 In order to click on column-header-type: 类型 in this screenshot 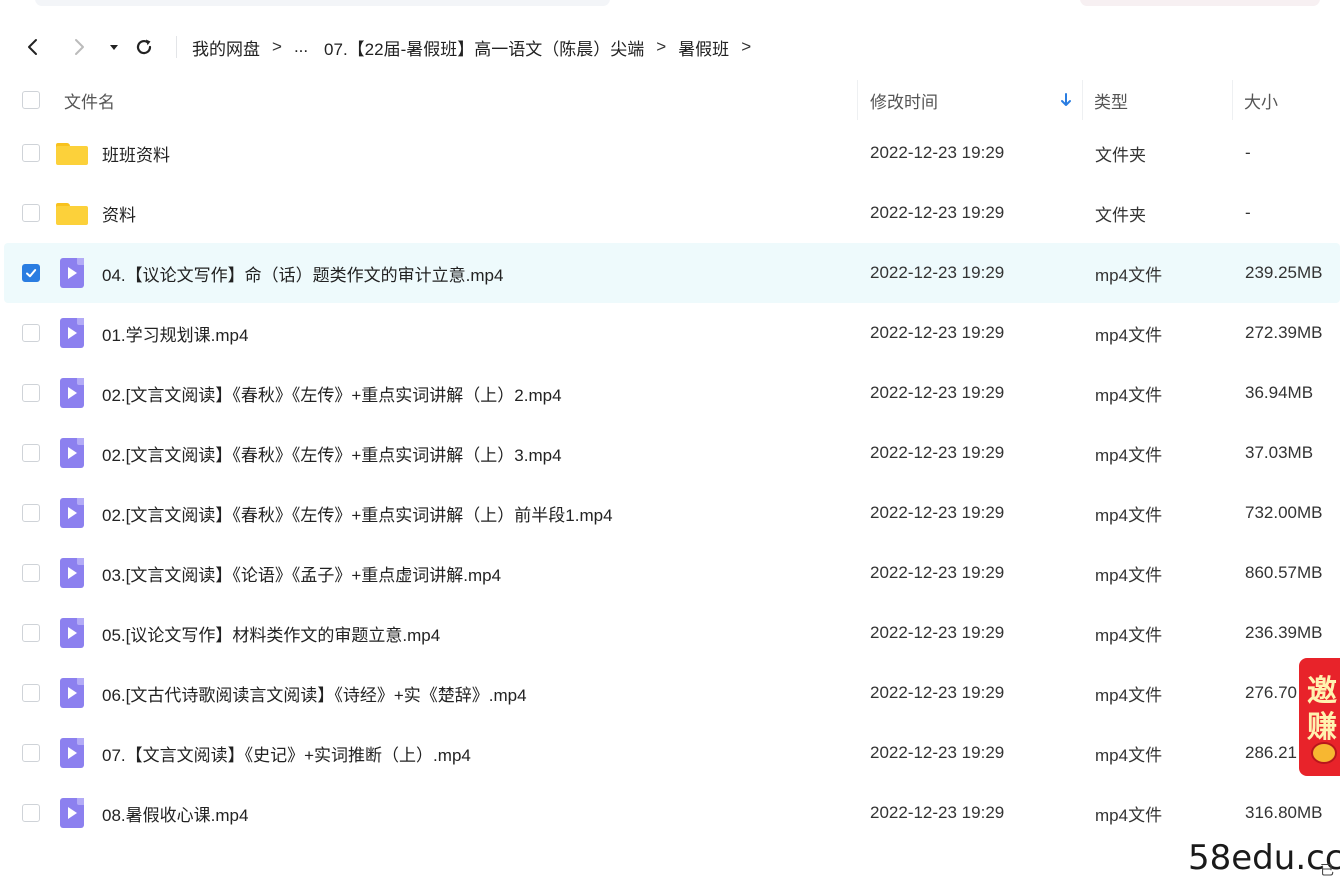, I will do `click(1111, 100)`.